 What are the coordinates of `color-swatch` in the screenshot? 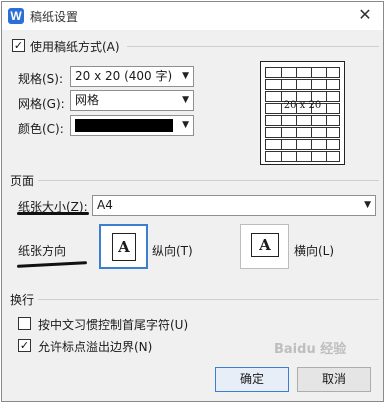 It's located at (124, 125).